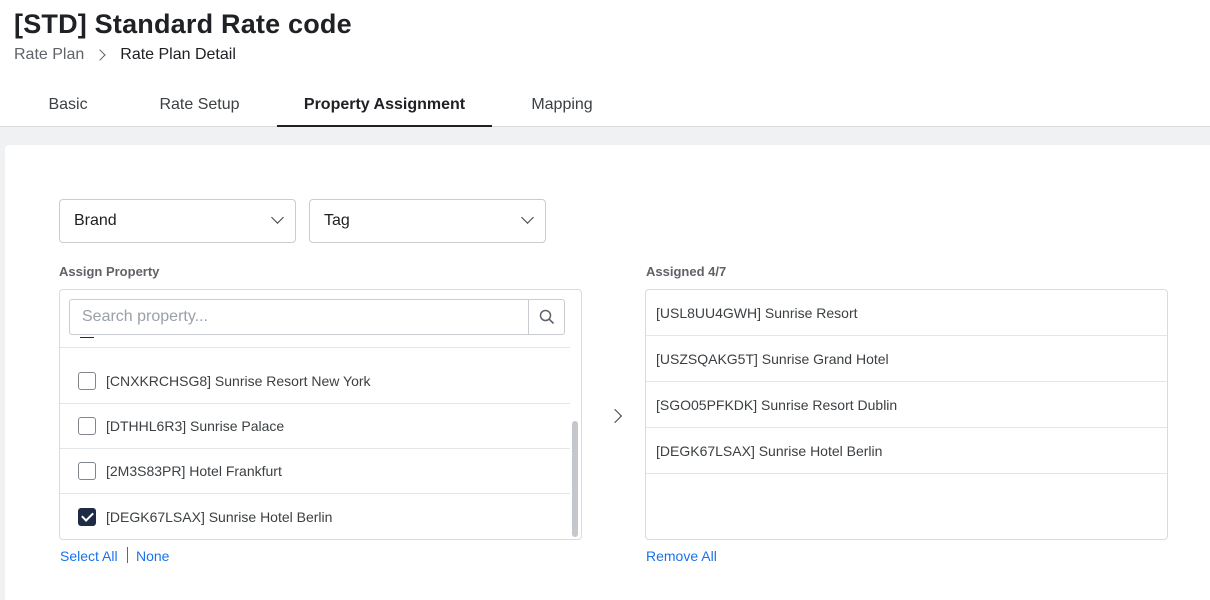 The width and height of the screenshot is (1210, 600). I want to click on breadcrumb-rate-plan: Rate Plan, so click(49, 55).